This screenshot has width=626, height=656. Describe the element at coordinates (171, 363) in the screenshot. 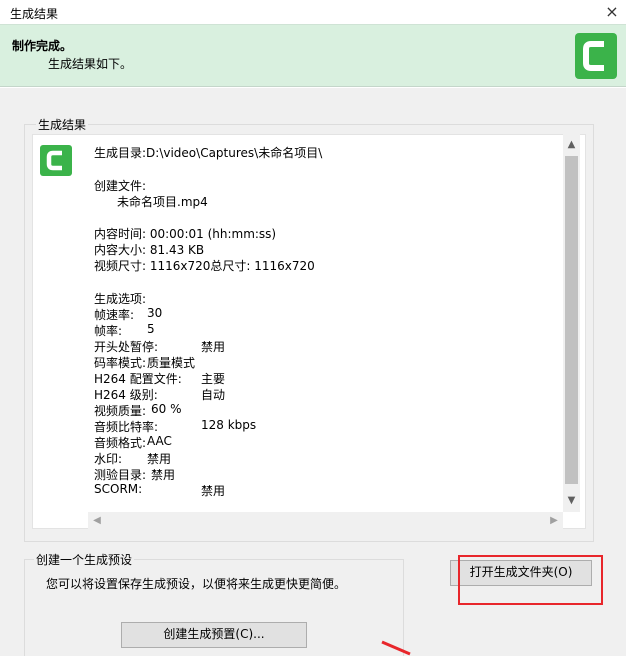

I see `option-value: 质量模式` at that location.